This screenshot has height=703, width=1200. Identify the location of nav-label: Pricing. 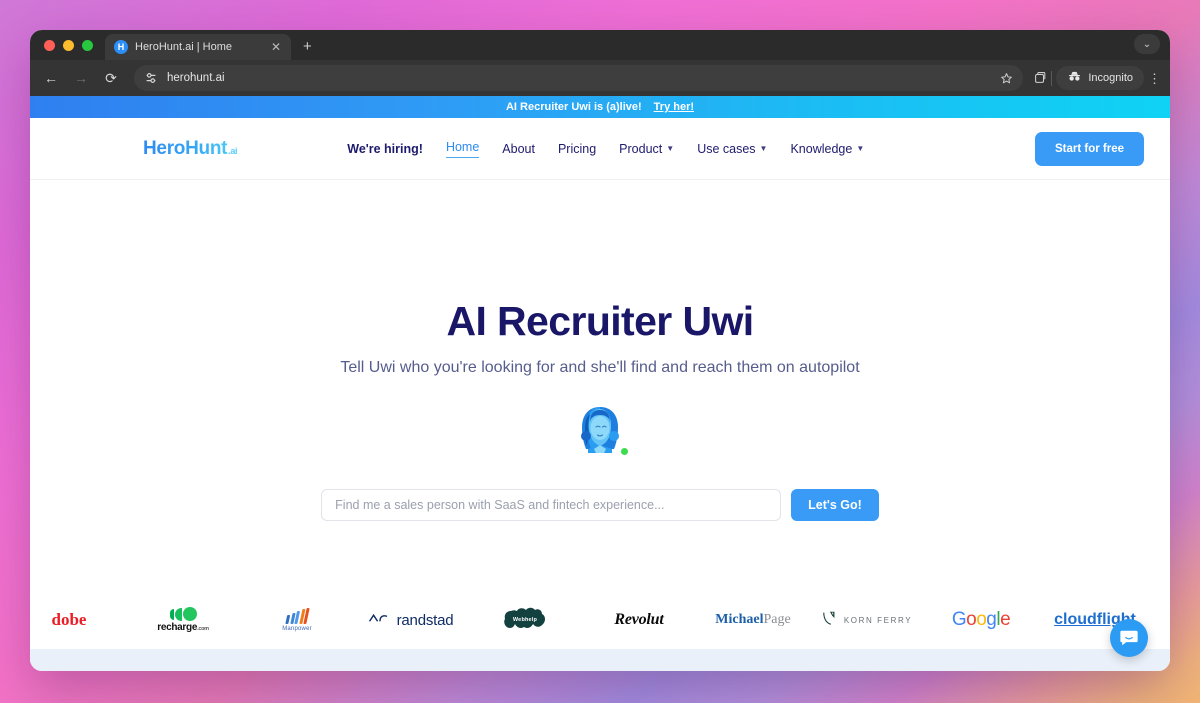
(577, 148).